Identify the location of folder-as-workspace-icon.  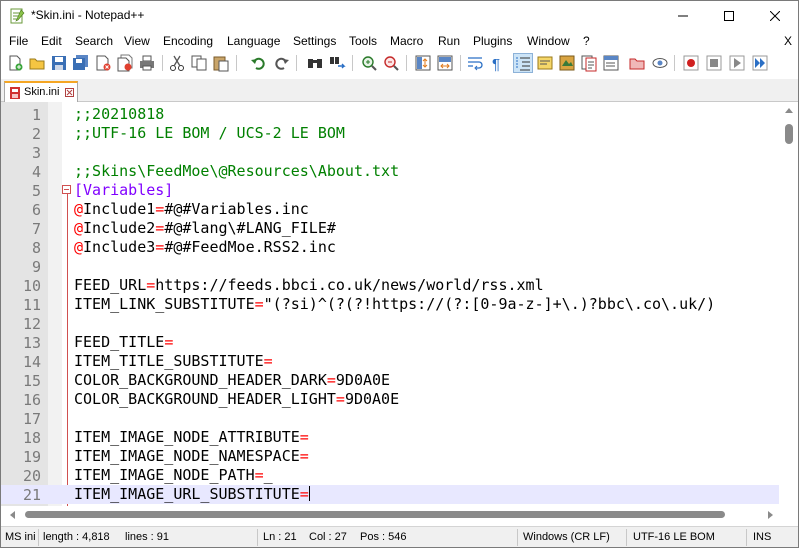
(637, 63).